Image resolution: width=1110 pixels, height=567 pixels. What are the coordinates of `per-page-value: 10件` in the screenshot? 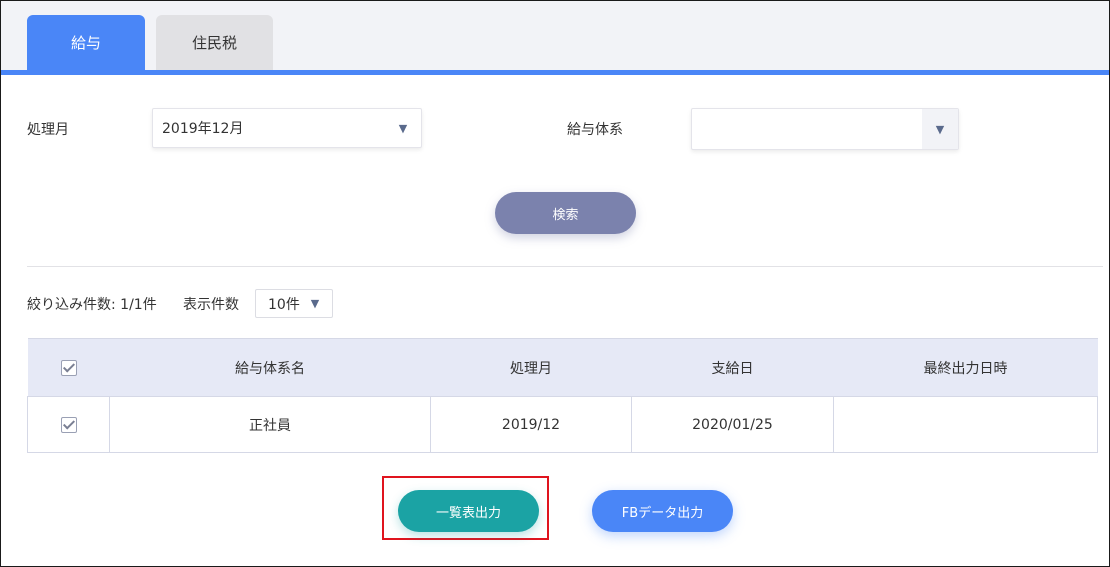 It's located at (284, 304).